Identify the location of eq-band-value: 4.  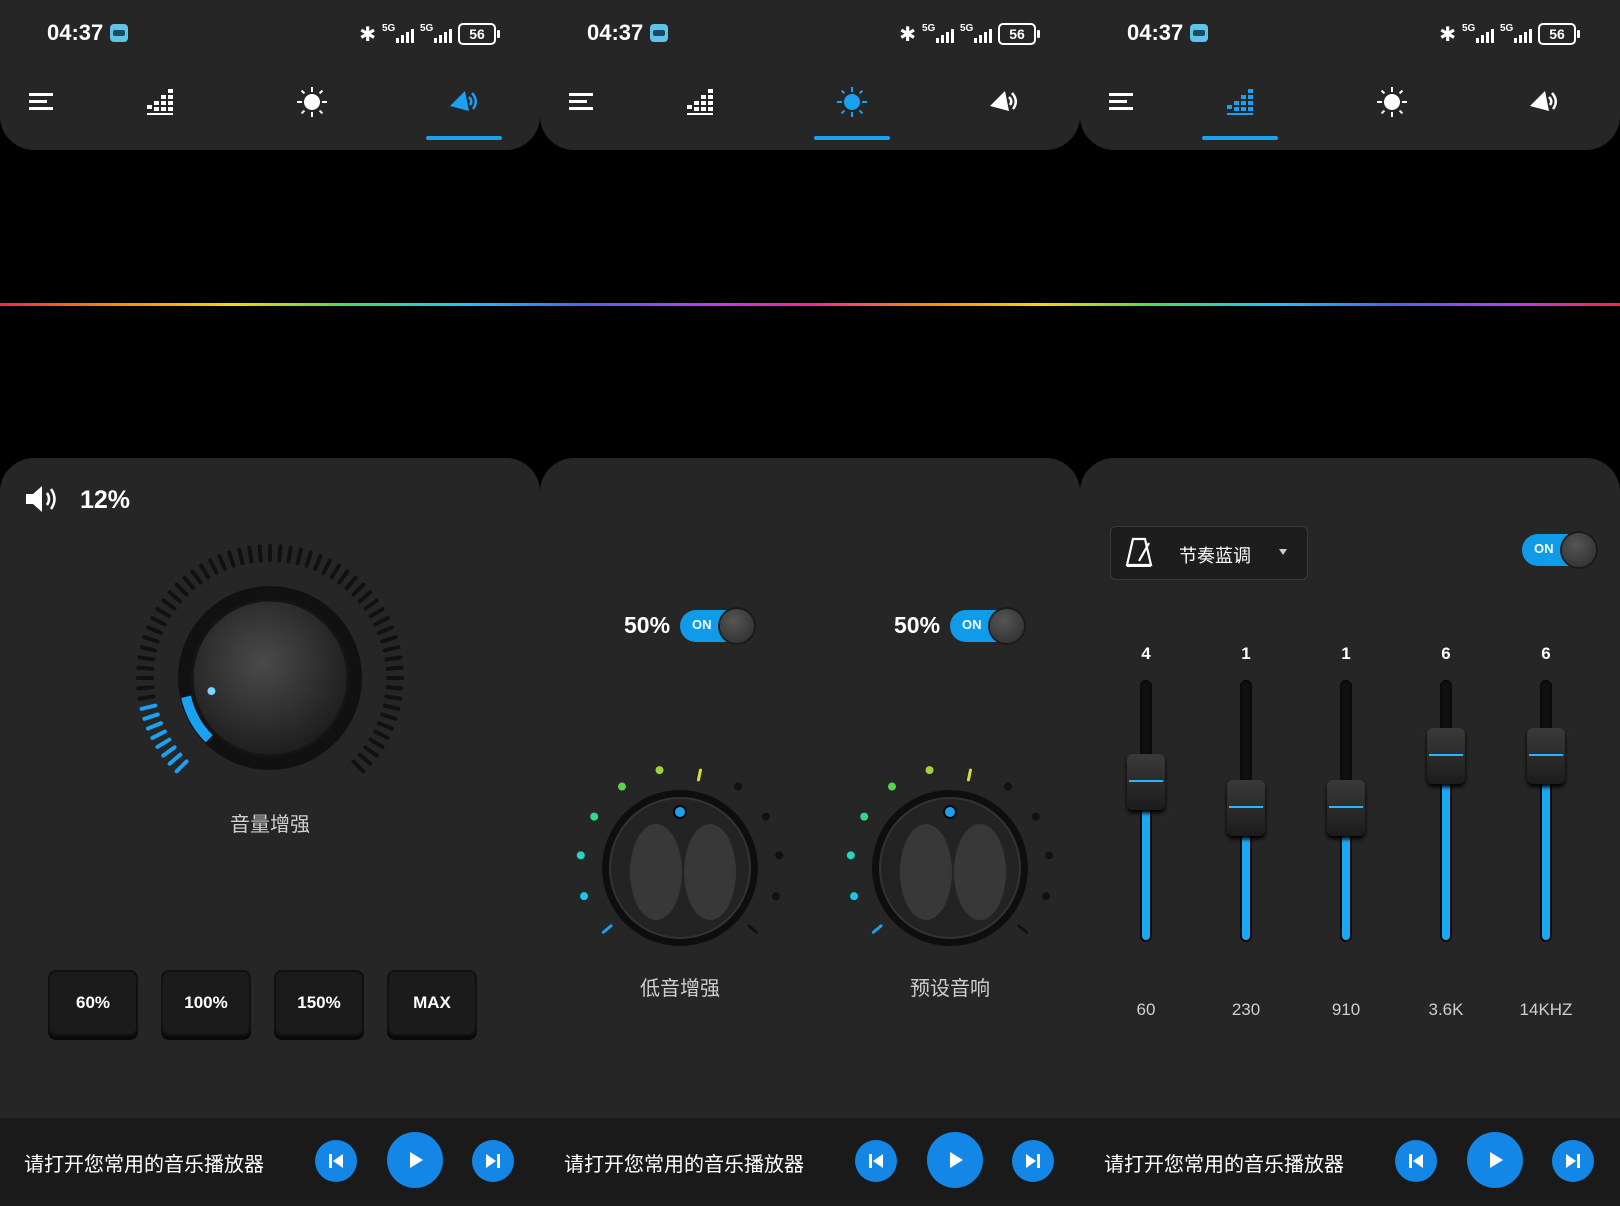
(1146, 653).